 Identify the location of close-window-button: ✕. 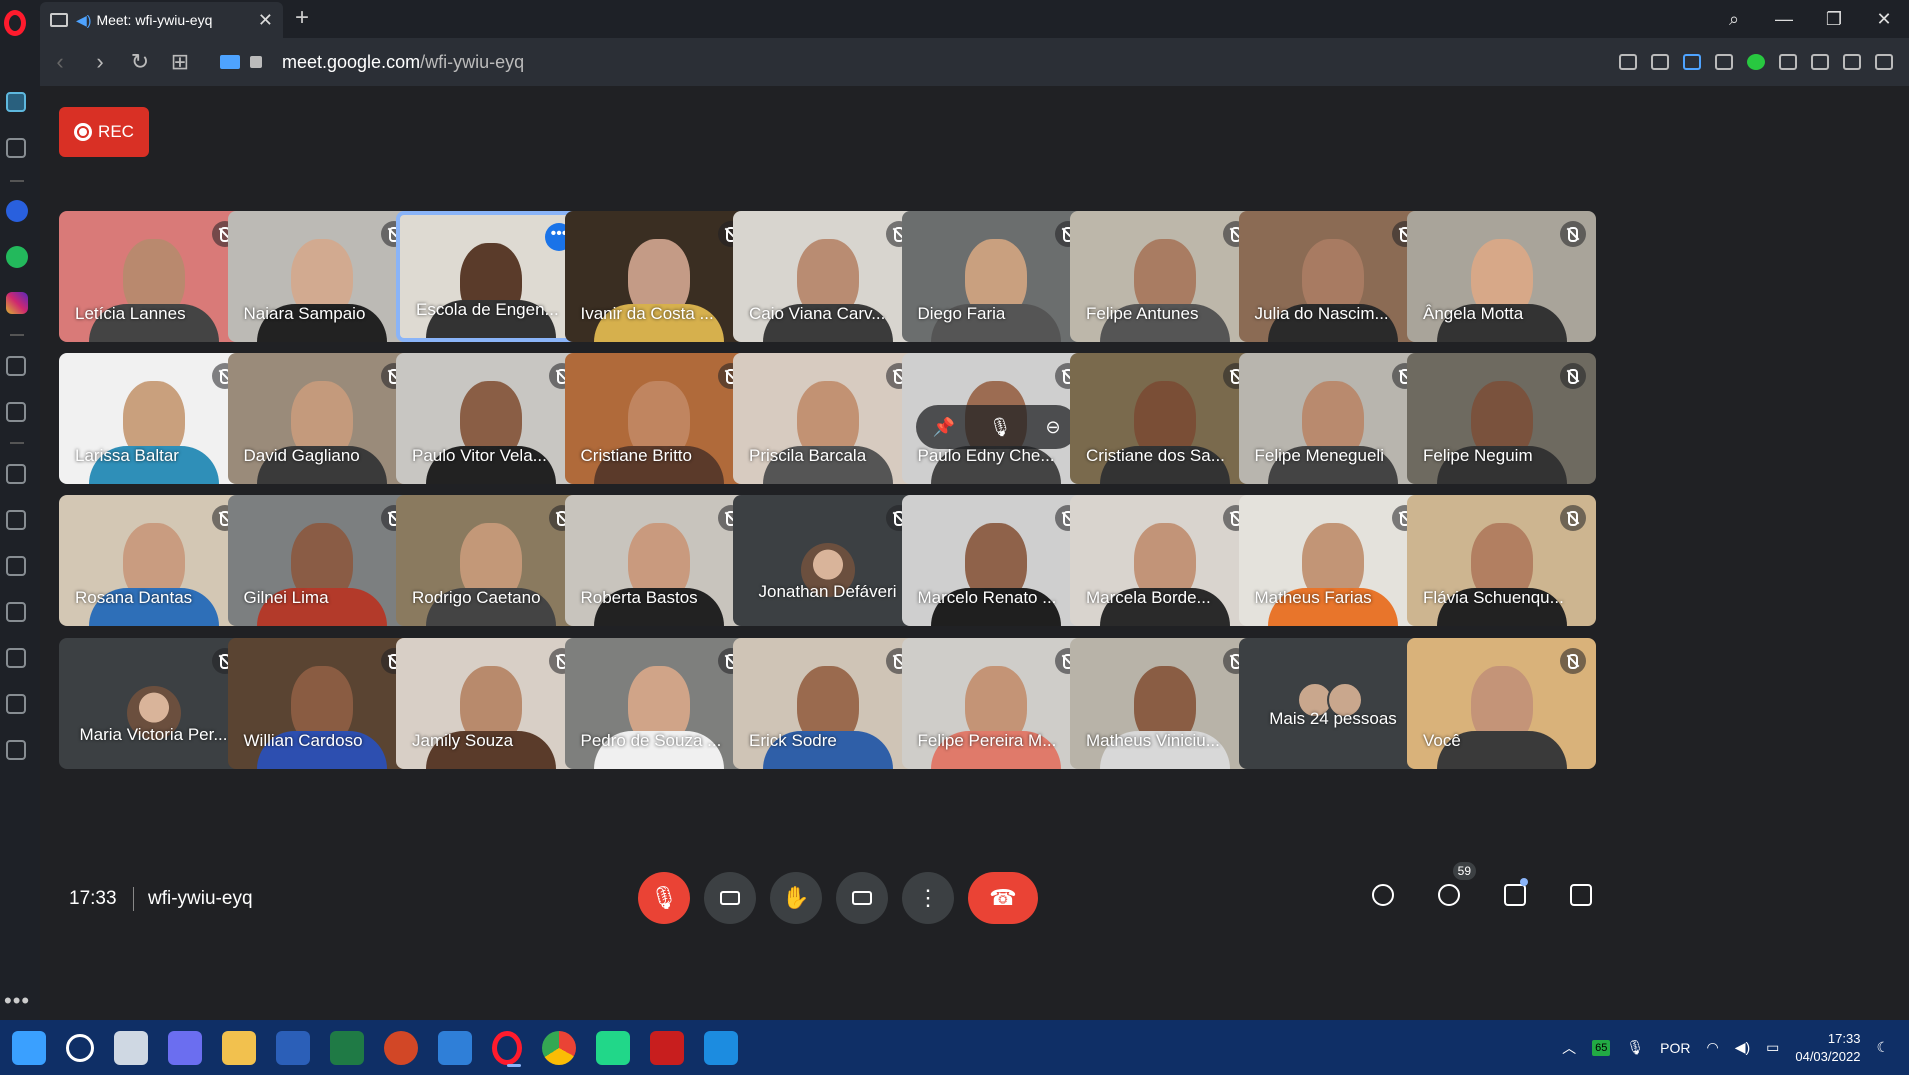
(1884, 19).